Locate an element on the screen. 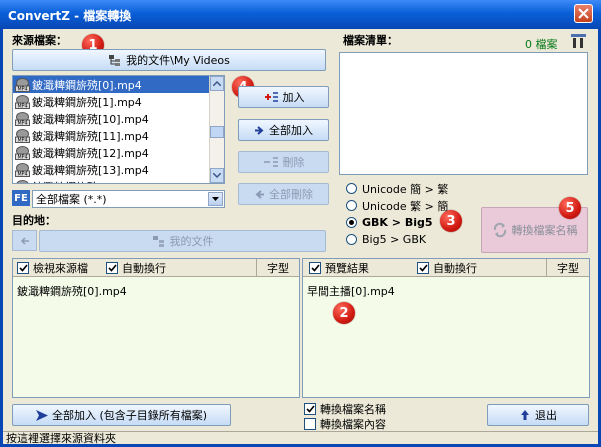 This screenshot has height=447, width=601. add-all-subfolders-button: 全部加入 (包含子目錄所有檔案) is located at coordinates (121, 415).